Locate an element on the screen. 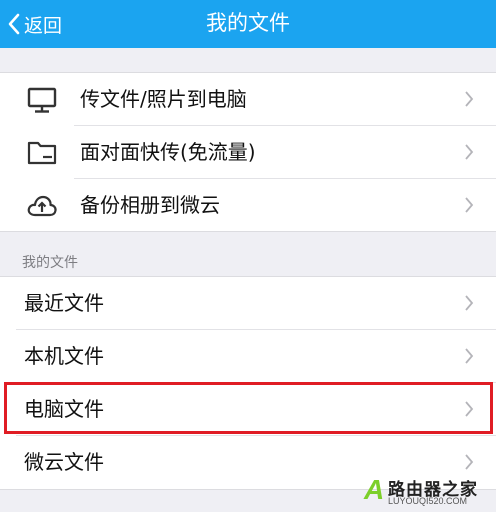 This screenshot has height=512, width=496. page-title: 我的文件 is located at coordinates (248, 23).